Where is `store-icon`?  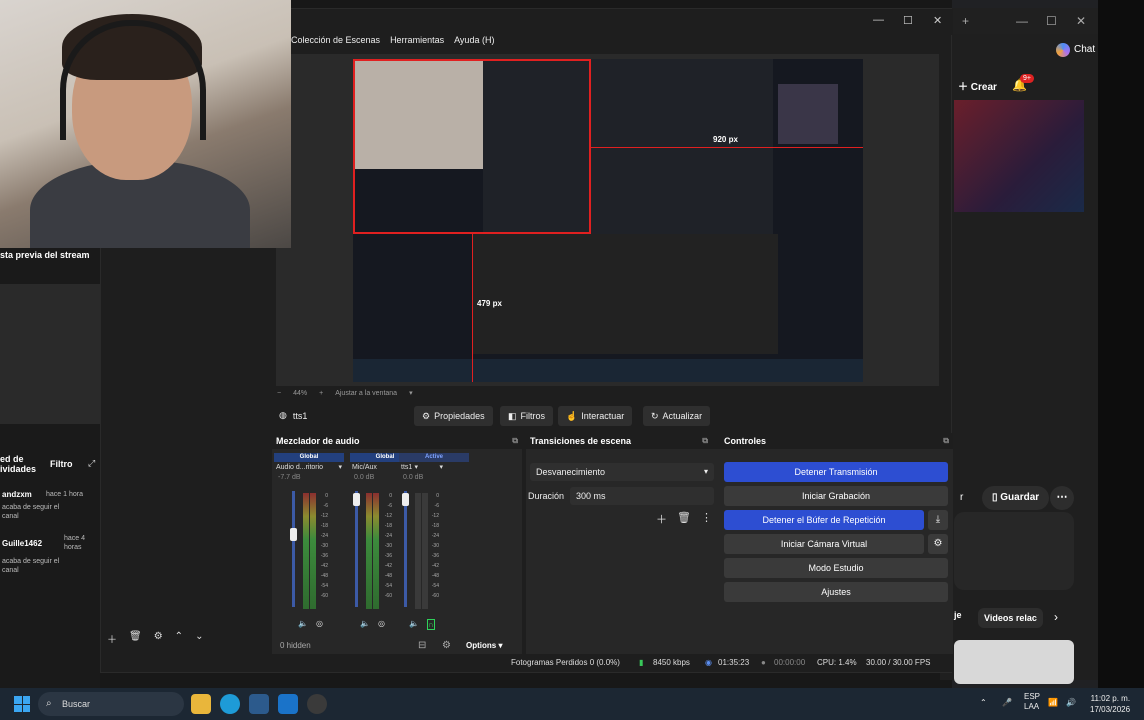
store-icon is located at coordinates (259, 704).